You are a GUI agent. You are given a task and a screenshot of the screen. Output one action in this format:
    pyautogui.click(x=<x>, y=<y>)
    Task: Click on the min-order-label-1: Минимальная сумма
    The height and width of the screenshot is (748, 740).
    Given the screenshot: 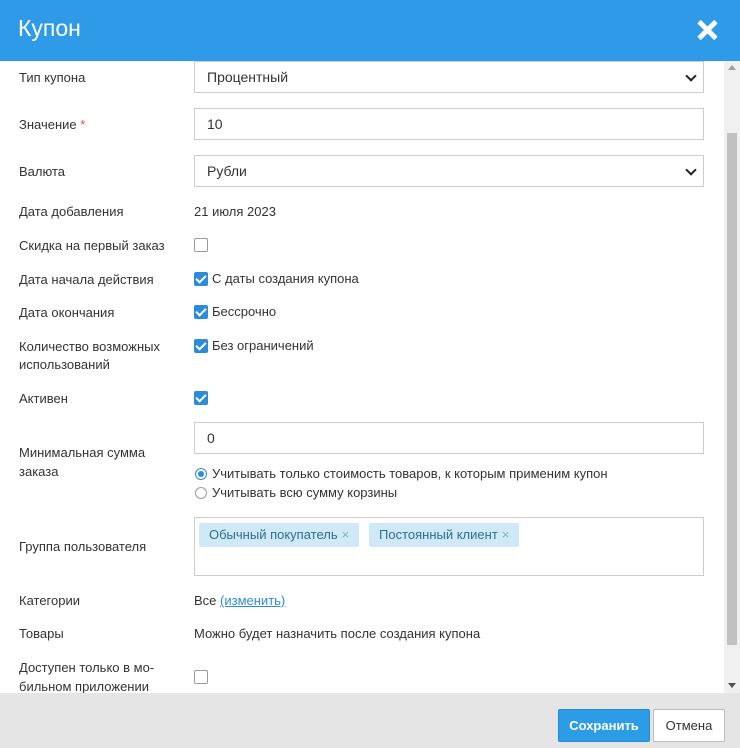 What is the action you would take?
    pyautogui.click(x=82, y=452)
    